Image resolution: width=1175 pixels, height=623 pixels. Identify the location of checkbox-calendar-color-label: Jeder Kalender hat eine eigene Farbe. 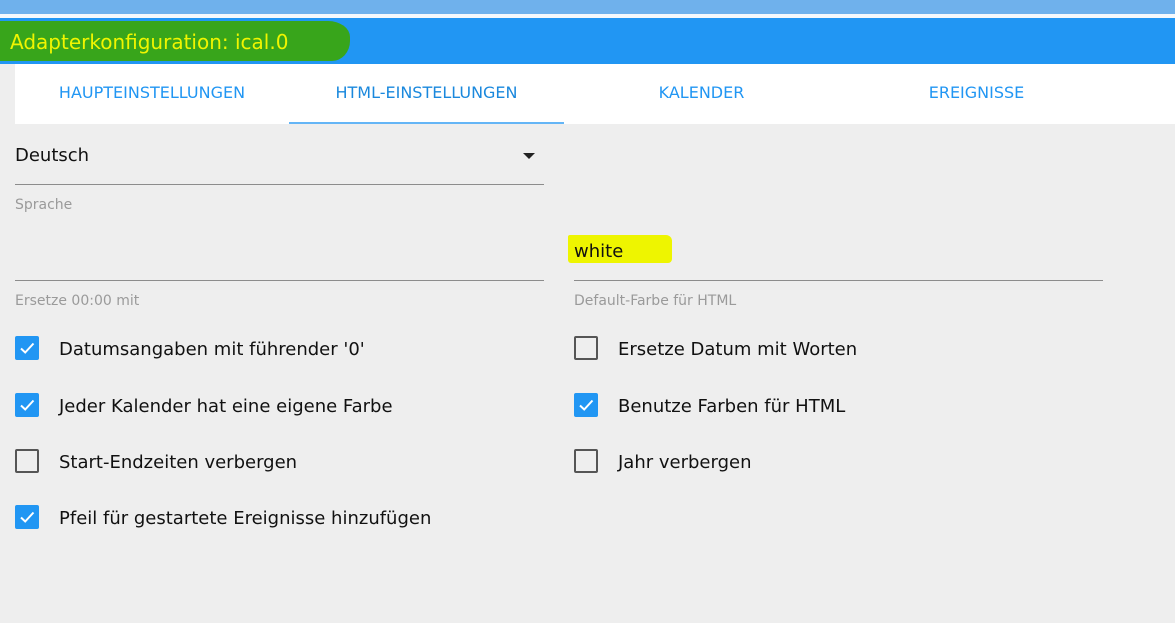
(226, 406).